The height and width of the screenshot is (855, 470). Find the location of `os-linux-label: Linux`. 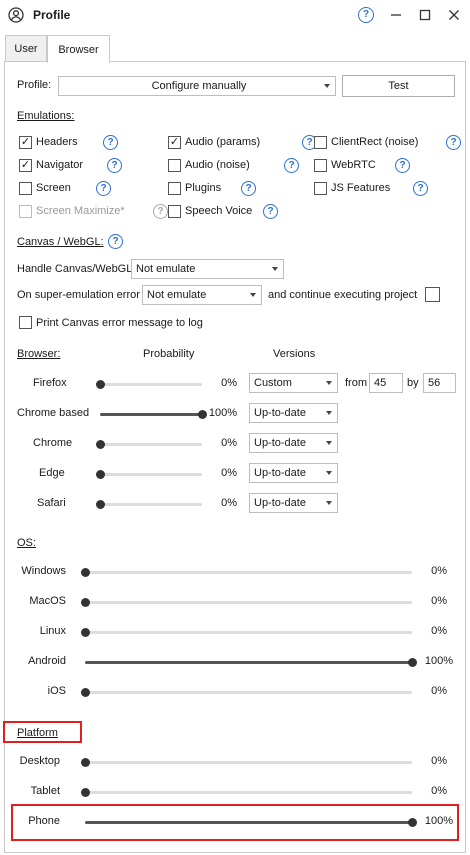

os-linux-label: Linux is located at coordinates (52, 631).